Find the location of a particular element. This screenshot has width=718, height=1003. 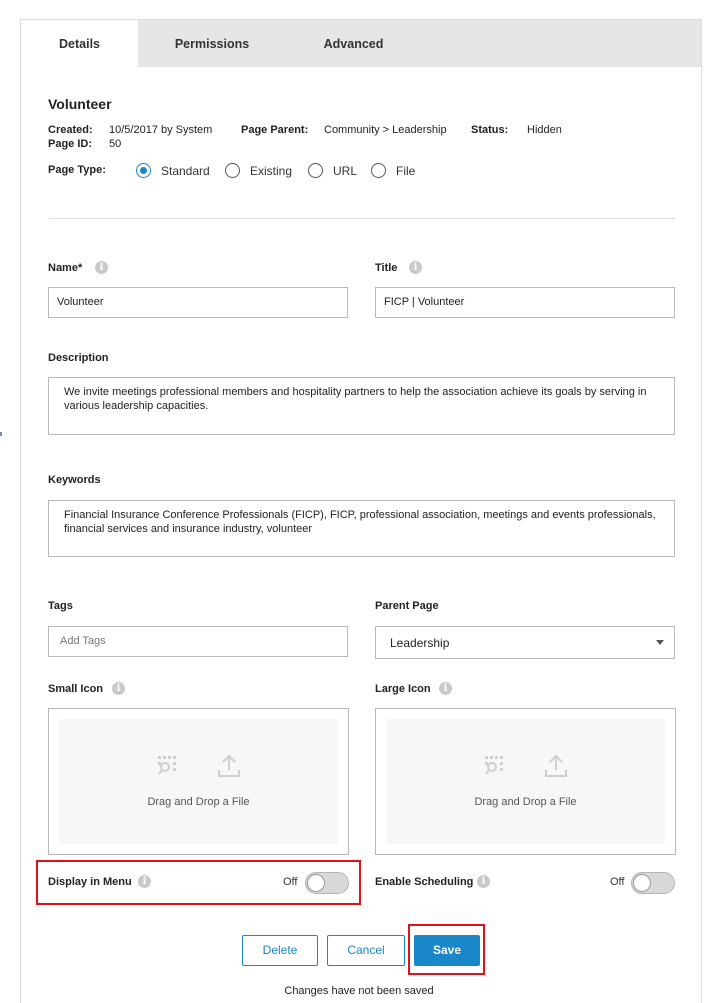

page-type-url-label: URL is located at coordinates (345, 171).